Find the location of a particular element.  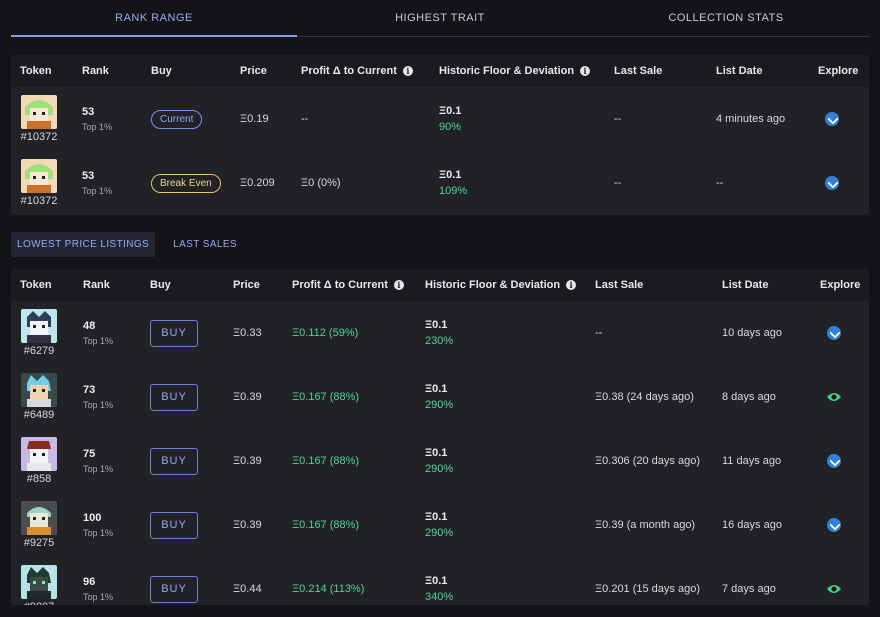

tab-lowest-price-listings: LOWEST PRICE LISTINGS is located at coordinates (83, 244).